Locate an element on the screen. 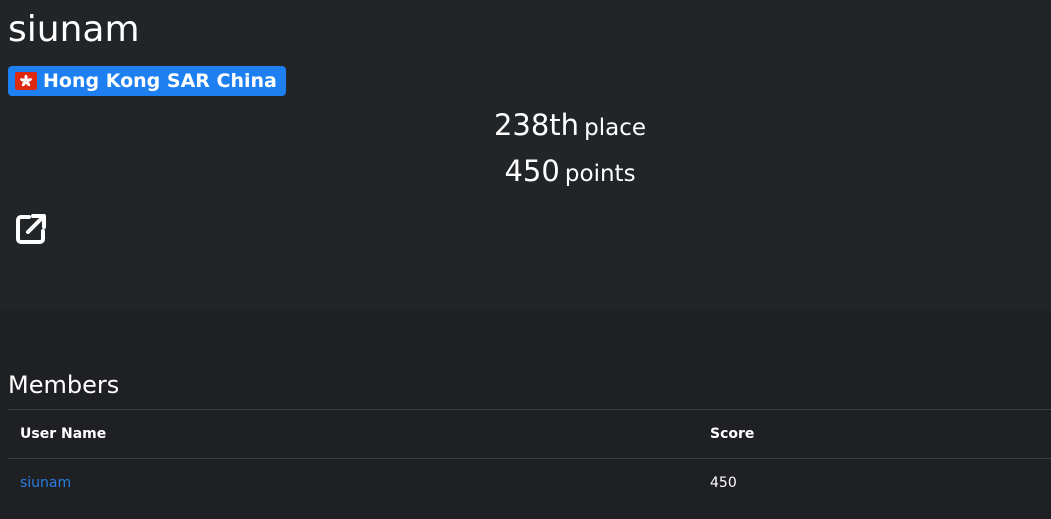  place-number: 238th is located at coordinates (536, 125).